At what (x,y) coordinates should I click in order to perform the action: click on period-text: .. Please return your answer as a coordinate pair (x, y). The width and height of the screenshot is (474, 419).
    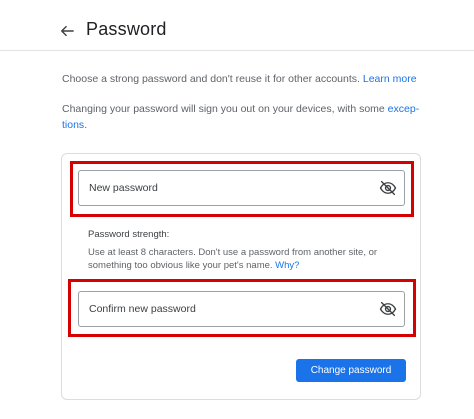
    Looking at the image, I should click on (86, 125).